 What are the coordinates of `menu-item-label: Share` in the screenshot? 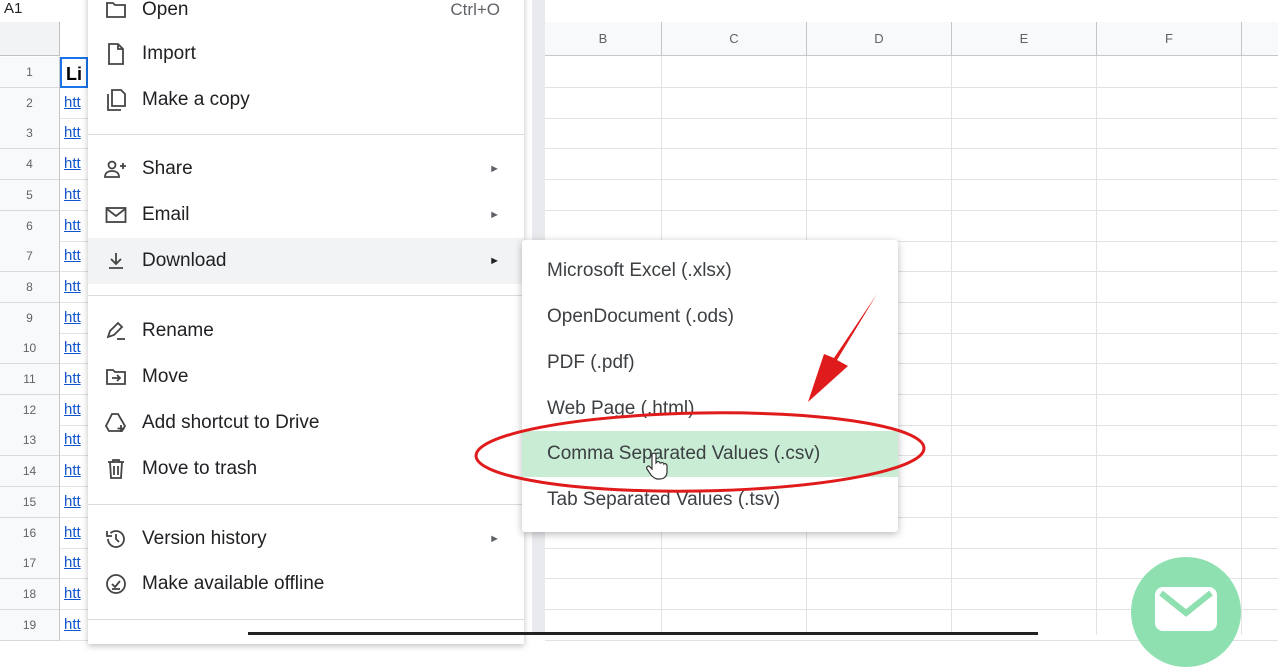 It's located at (167, 168).